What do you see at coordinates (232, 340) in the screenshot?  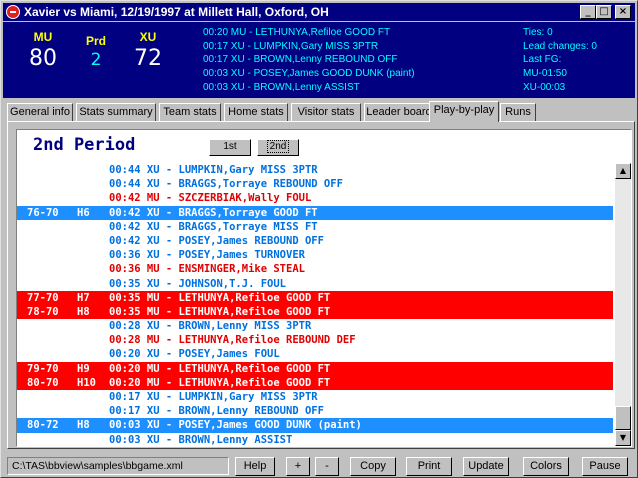 I see `play-text: 00:28 MU - LETHUNYA,Refiloe REBOUND DEF` at bounding box center [232, 340].